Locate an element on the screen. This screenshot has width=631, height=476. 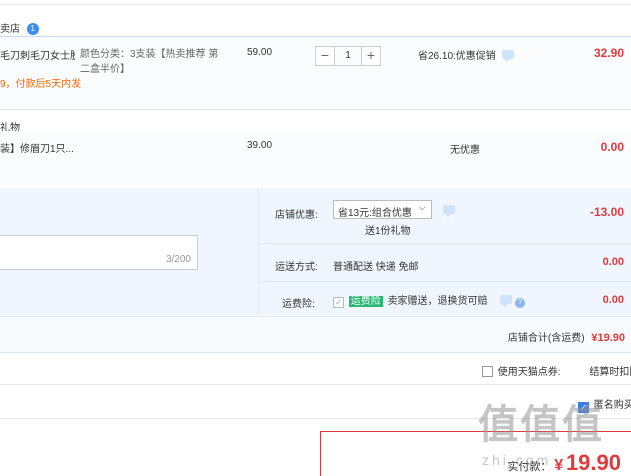
shop-header: 卖店 1 is located at coordinates (19, 27).